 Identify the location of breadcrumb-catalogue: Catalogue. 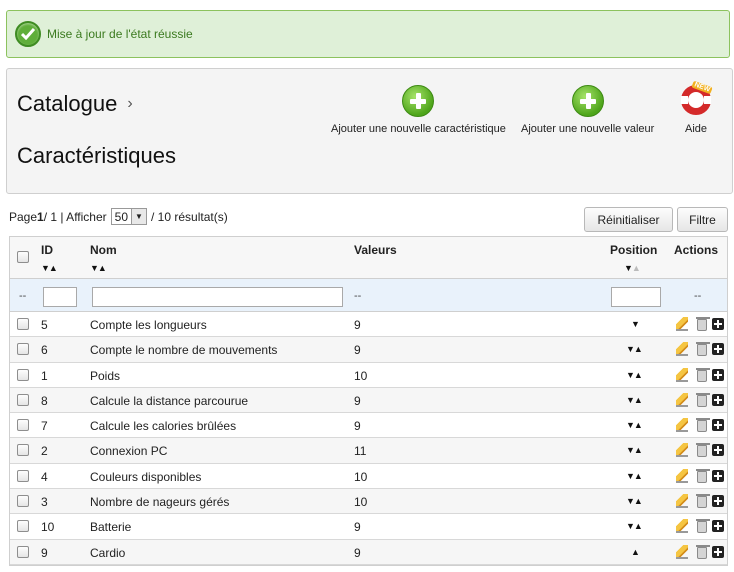
(67, 104).